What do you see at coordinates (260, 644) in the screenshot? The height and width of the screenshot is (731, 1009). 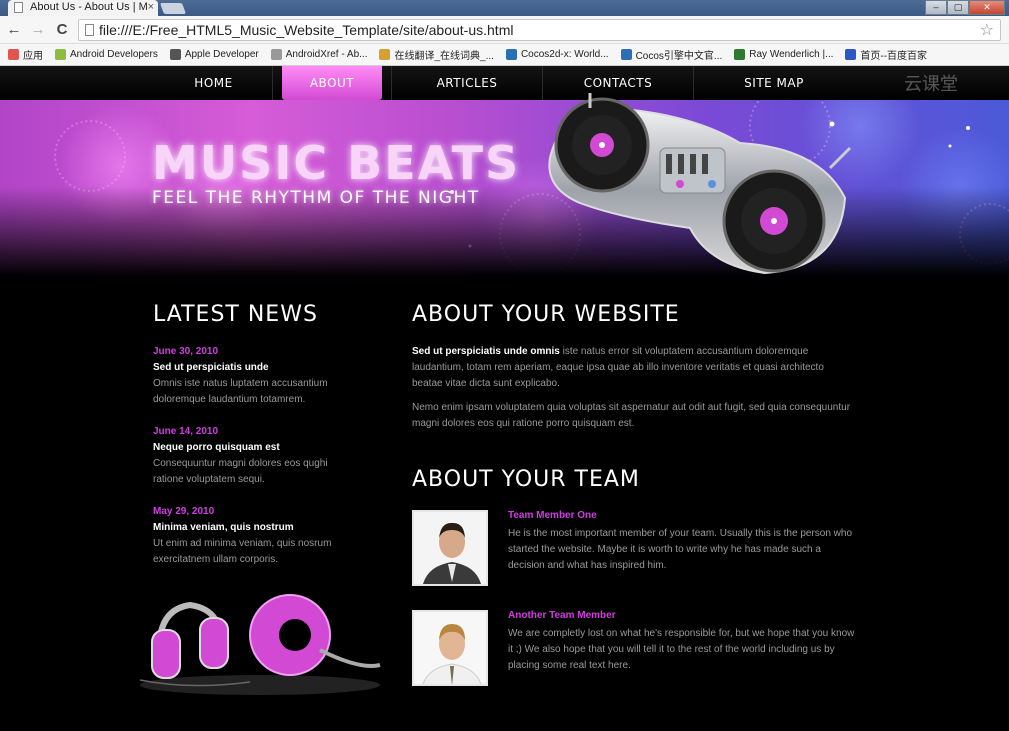 I see `headphones-illustration` at bounding box center [260, 644].